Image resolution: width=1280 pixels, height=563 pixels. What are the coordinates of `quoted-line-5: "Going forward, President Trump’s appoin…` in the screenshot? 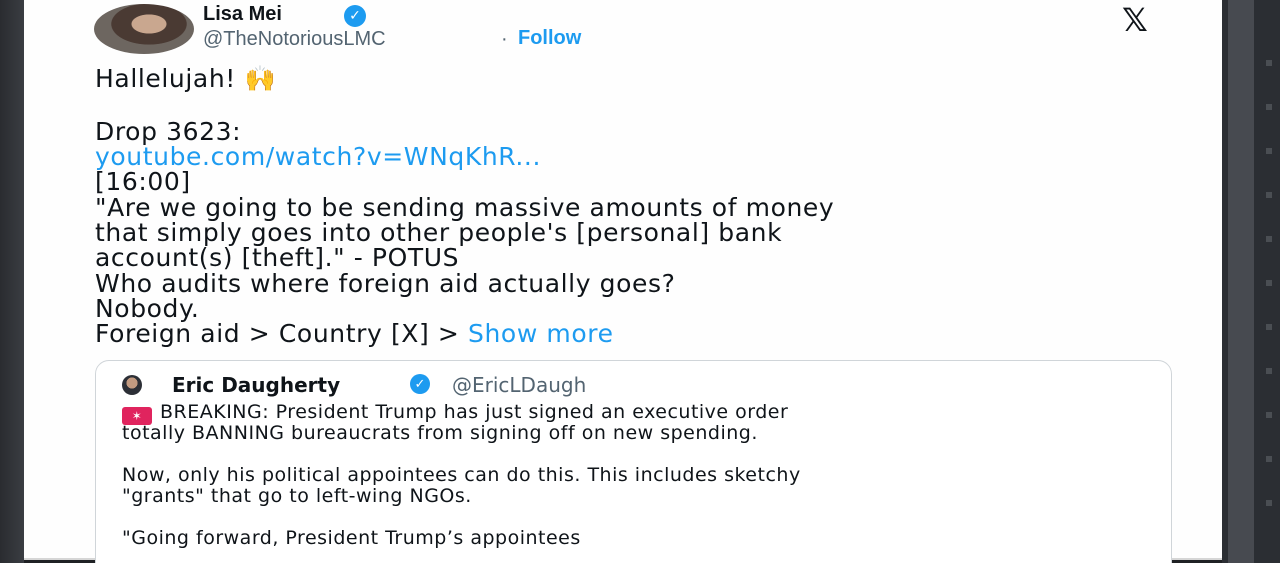 It's located at (351, 538).